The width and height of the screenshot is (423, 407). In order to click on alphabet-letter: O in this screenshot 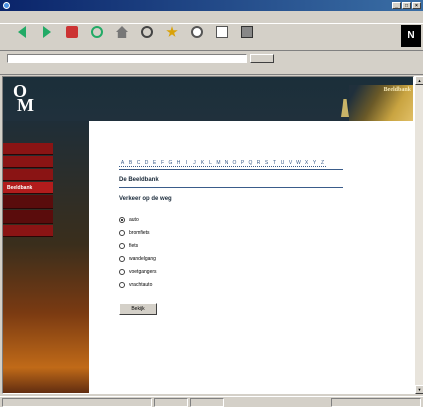, I will do `click(234, 163)`.